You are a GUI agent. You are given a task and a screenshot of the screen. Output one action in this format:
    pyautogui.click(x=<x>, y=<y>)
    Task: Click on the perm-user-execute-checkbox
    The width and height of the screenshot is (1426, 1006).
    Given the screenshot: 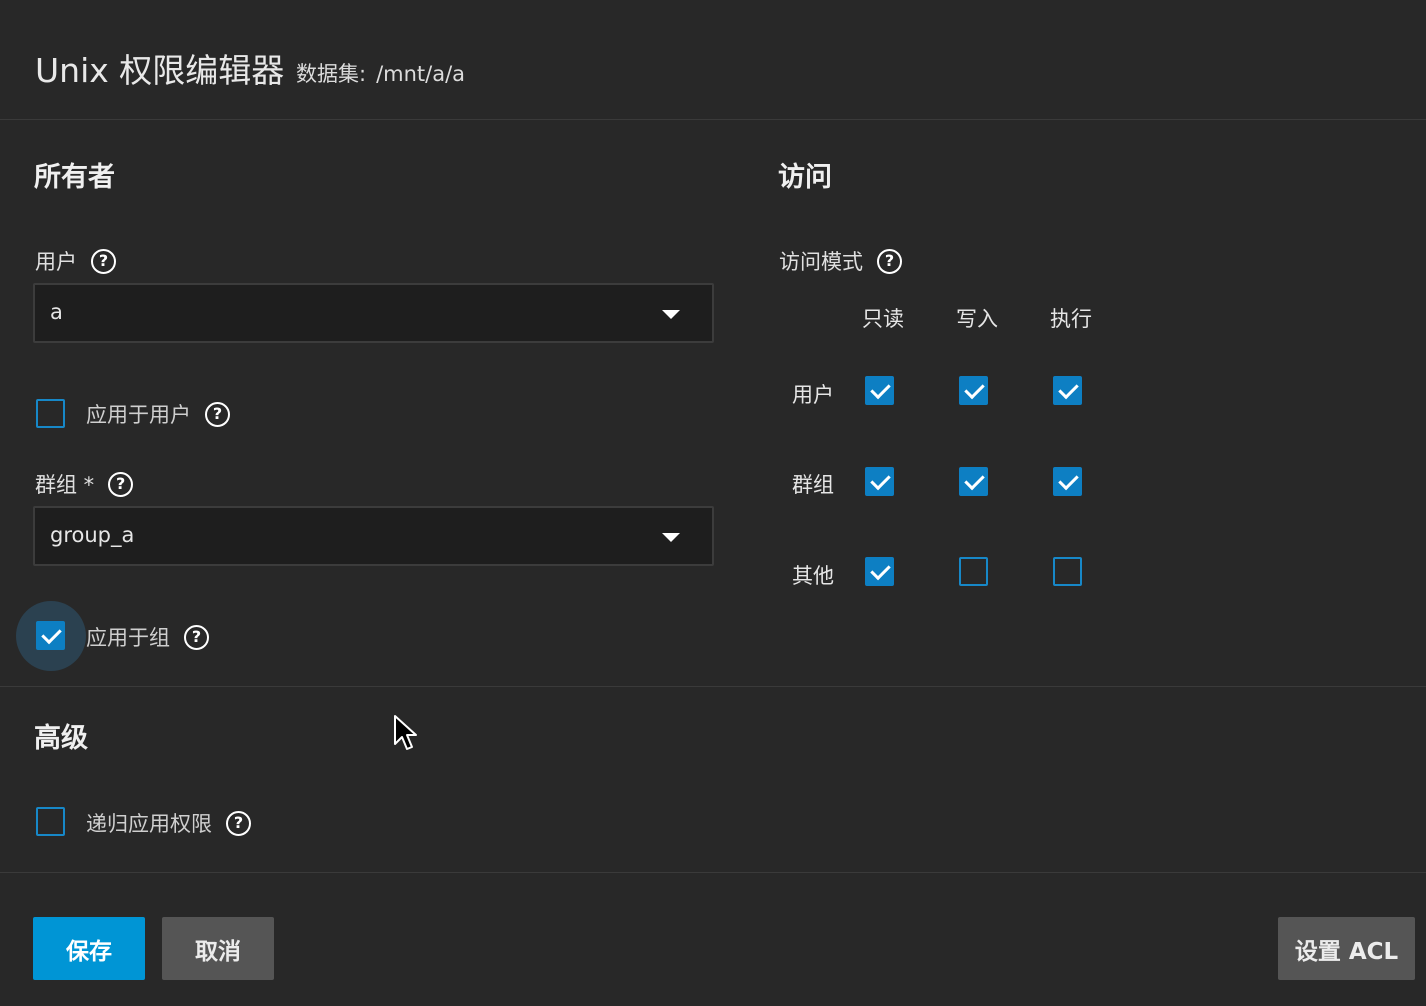 What is the action you would take?
    pyautogui.click(x=1067, y=390)
    